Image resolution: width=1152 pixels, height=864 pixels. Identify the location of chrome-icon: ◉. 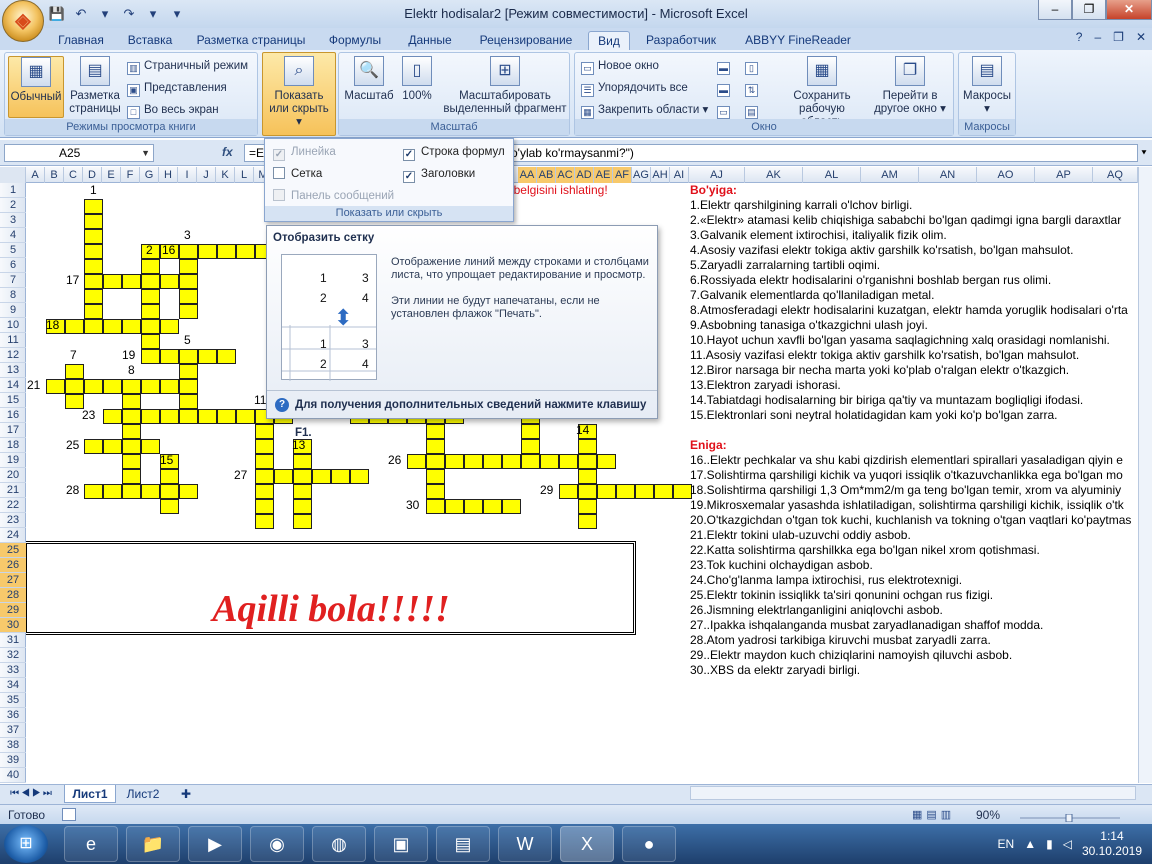
(277, 844).